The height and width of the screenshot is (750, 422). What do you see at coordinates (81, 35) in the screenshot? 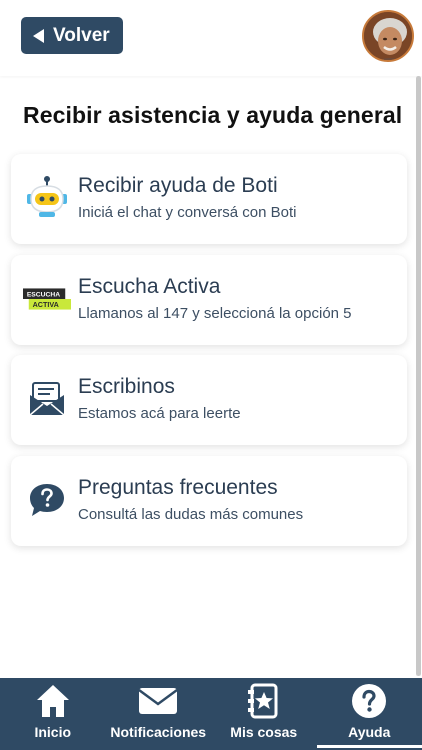
I see `back-button-label: Volver` at bounding box center [81, 35].